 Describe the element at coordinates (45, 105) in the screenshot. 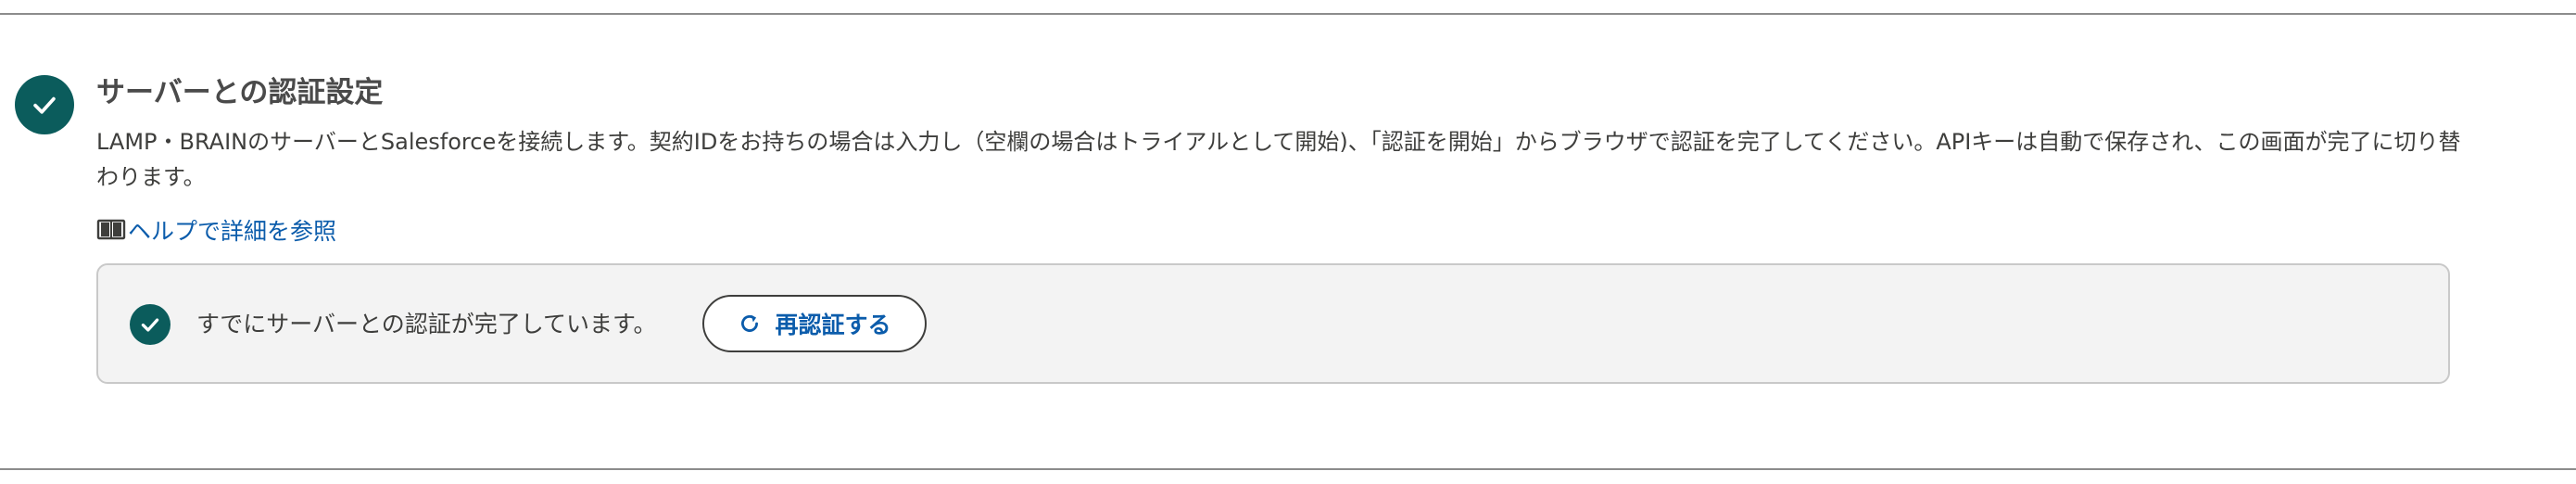

I see `step-complete-check-icon` at that location.